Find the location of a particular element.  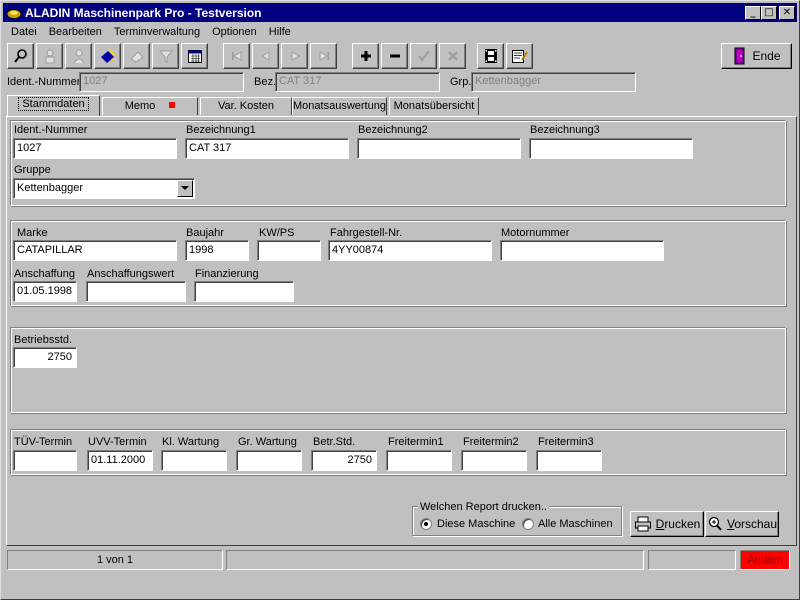

header-grp-label: Grp. is located at coordinates (461, 82).